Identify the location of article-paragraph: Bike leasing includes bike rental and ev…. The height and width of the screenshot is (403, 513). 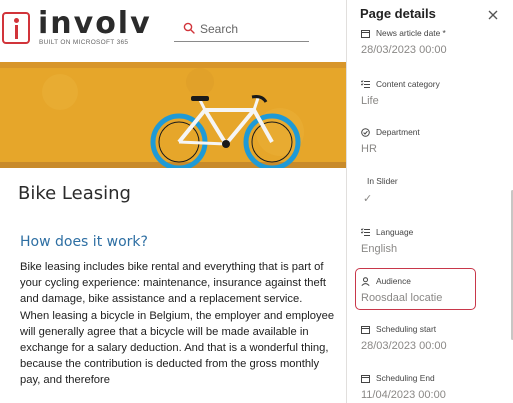
(173, 283).